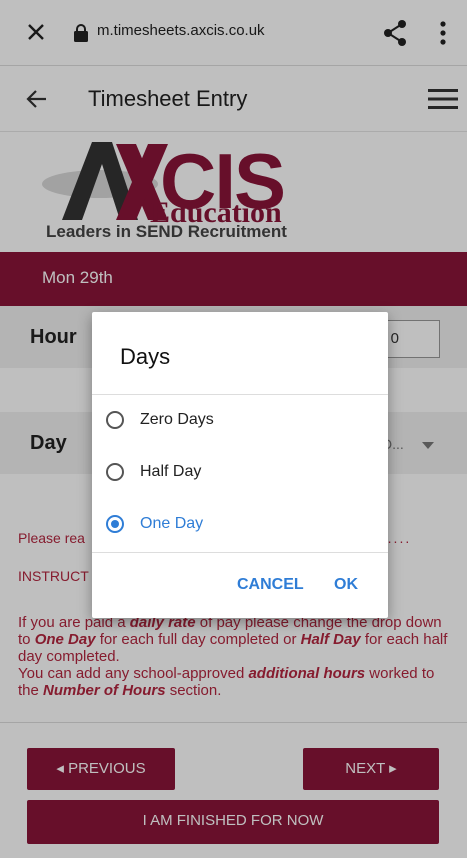 The height and width of the screenshot is (858, 467). I want to click on option-zero-days: Zero Days, so click(240, 421).